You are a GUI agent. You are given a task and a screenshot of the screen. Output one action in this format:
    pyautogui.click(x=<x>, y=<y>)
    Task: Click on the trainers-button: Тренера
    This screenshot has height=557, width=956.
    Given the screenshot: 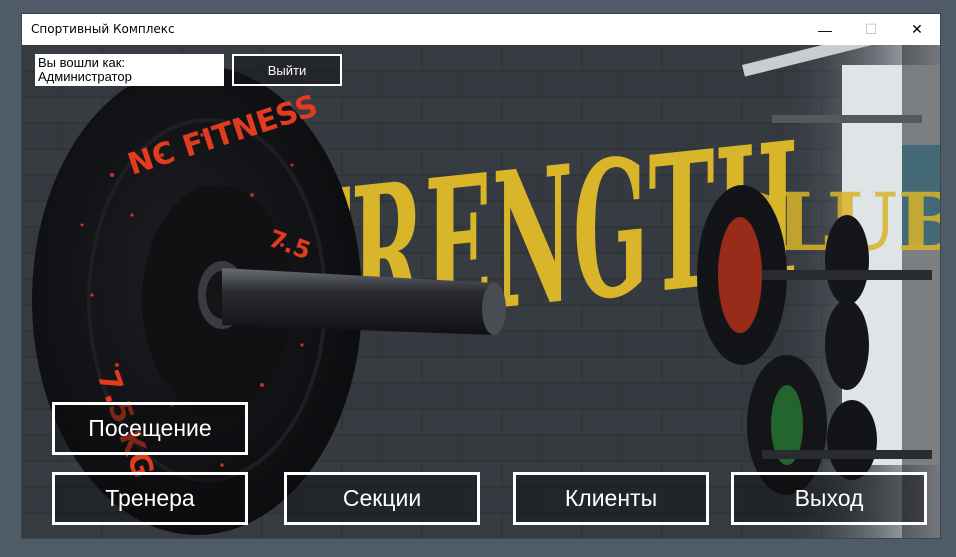 What is the action you would take?
    pyautogui.click(x=150, y=498)
    